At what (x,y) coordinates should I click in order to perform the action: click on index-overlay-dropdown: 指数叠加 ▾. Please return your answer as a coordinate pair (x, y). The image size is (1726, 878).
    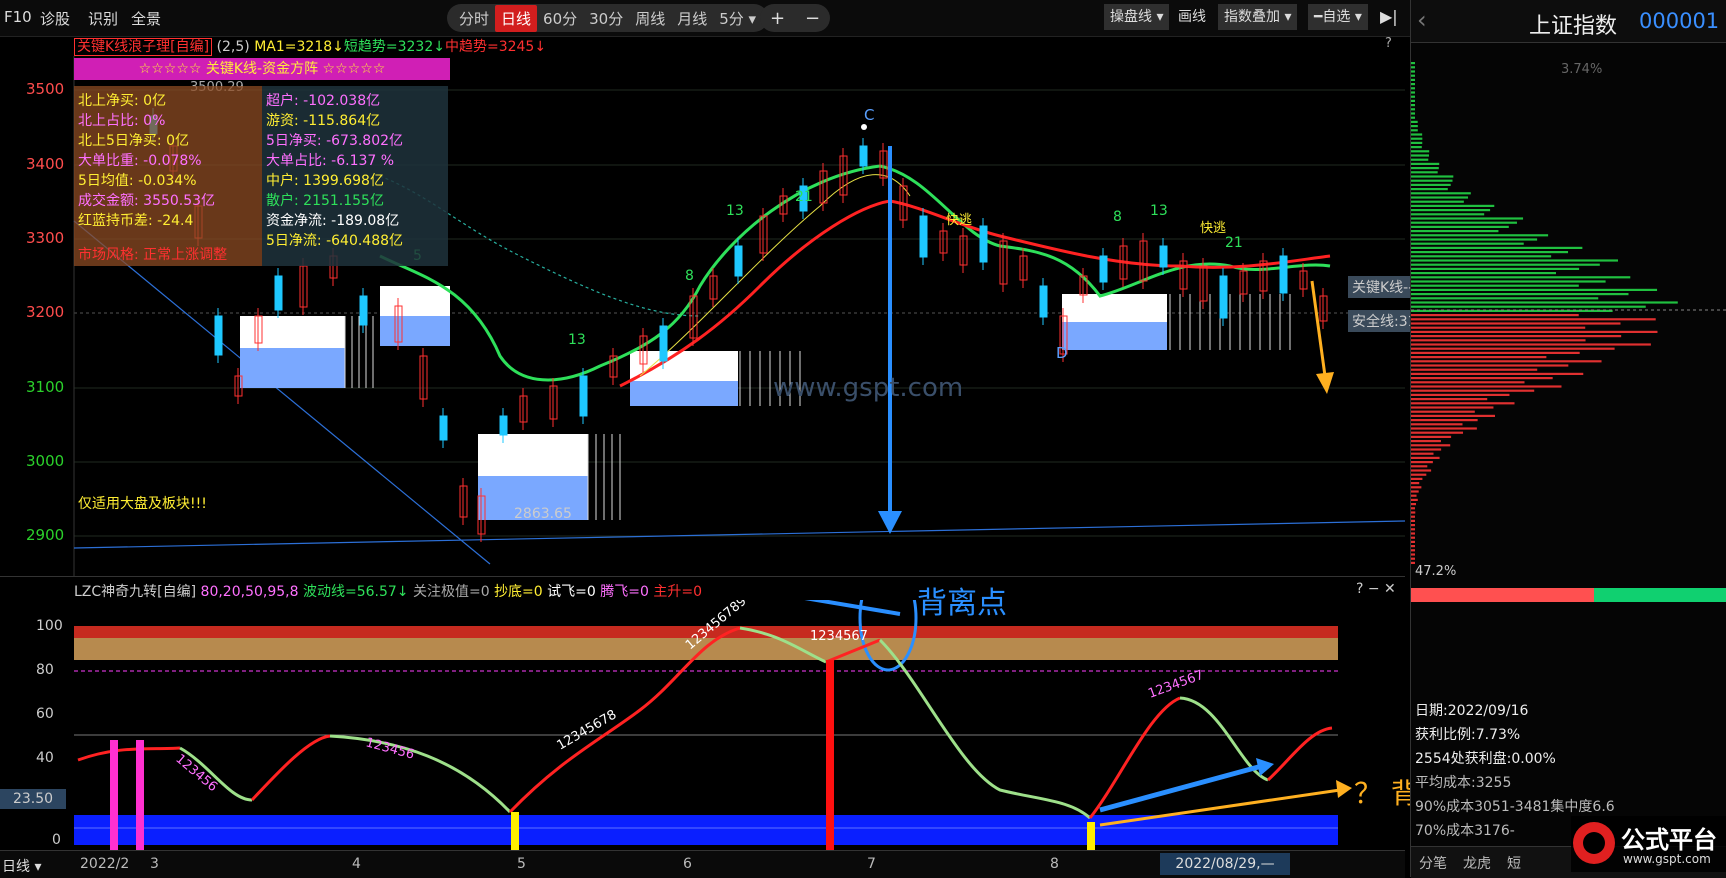
    Looking at the image, I should click on (1258, 17).